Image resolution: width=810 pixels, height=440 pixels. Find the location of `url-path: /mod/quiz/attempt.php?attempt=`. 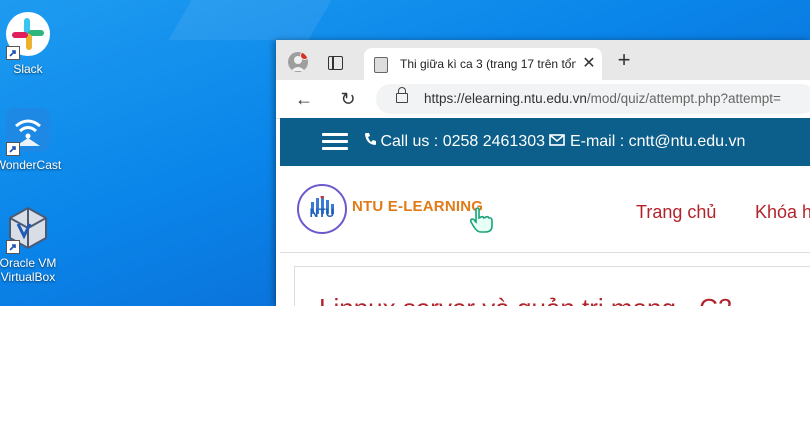

url-path: /mod/quiz/attempt.php?attempt= is located at coordinates (683, 98).